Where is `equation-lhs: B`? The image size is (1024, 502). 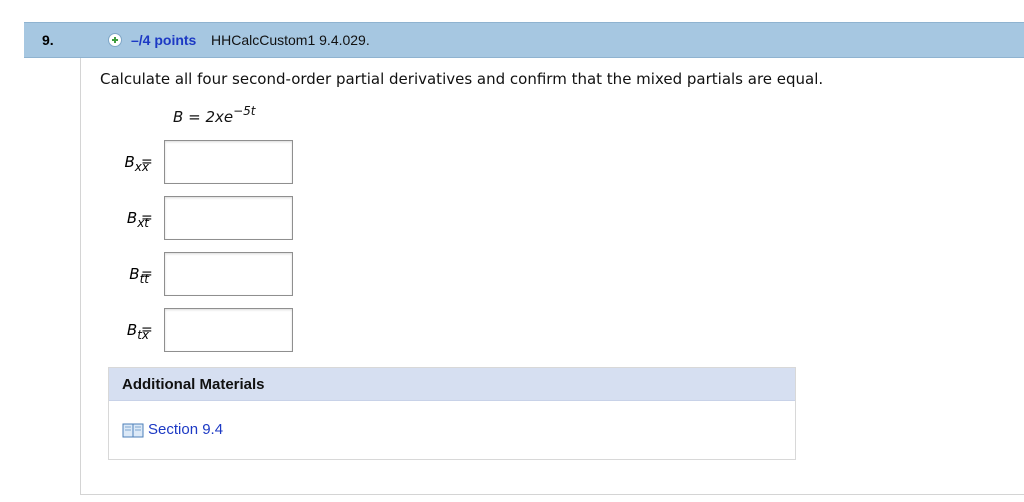
equation-lhs: B is located at coordinates (178, 117).